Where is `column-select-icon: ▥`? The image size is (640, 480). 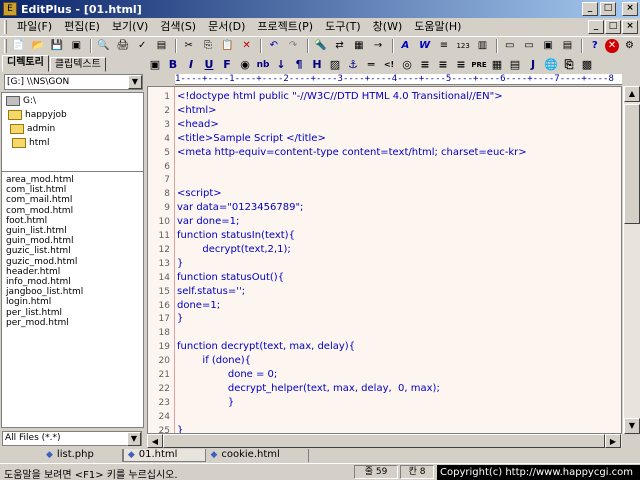 column-select-icon: ▥ is located at coordinates (482, 46).